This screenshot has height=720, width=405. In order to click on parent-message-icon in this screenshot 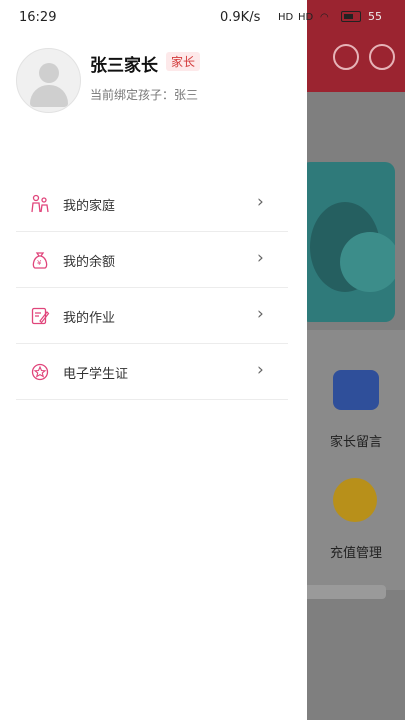, I will do `click(356, 390)`.